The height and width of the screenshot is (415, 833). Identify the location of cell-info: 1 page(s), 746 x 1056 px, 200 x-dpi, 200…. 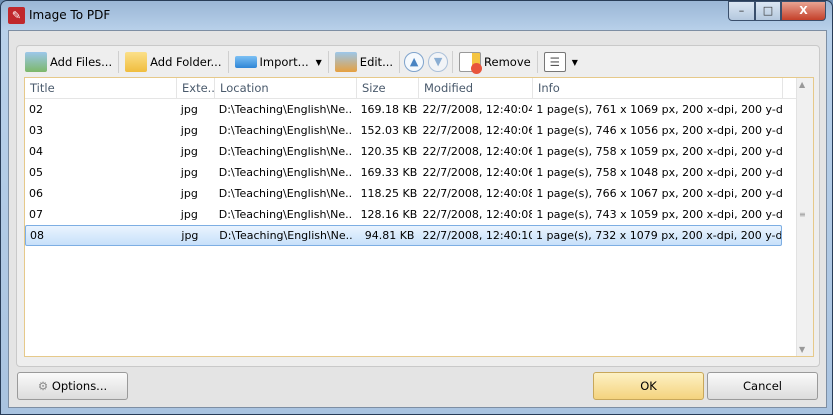
(659, 130).